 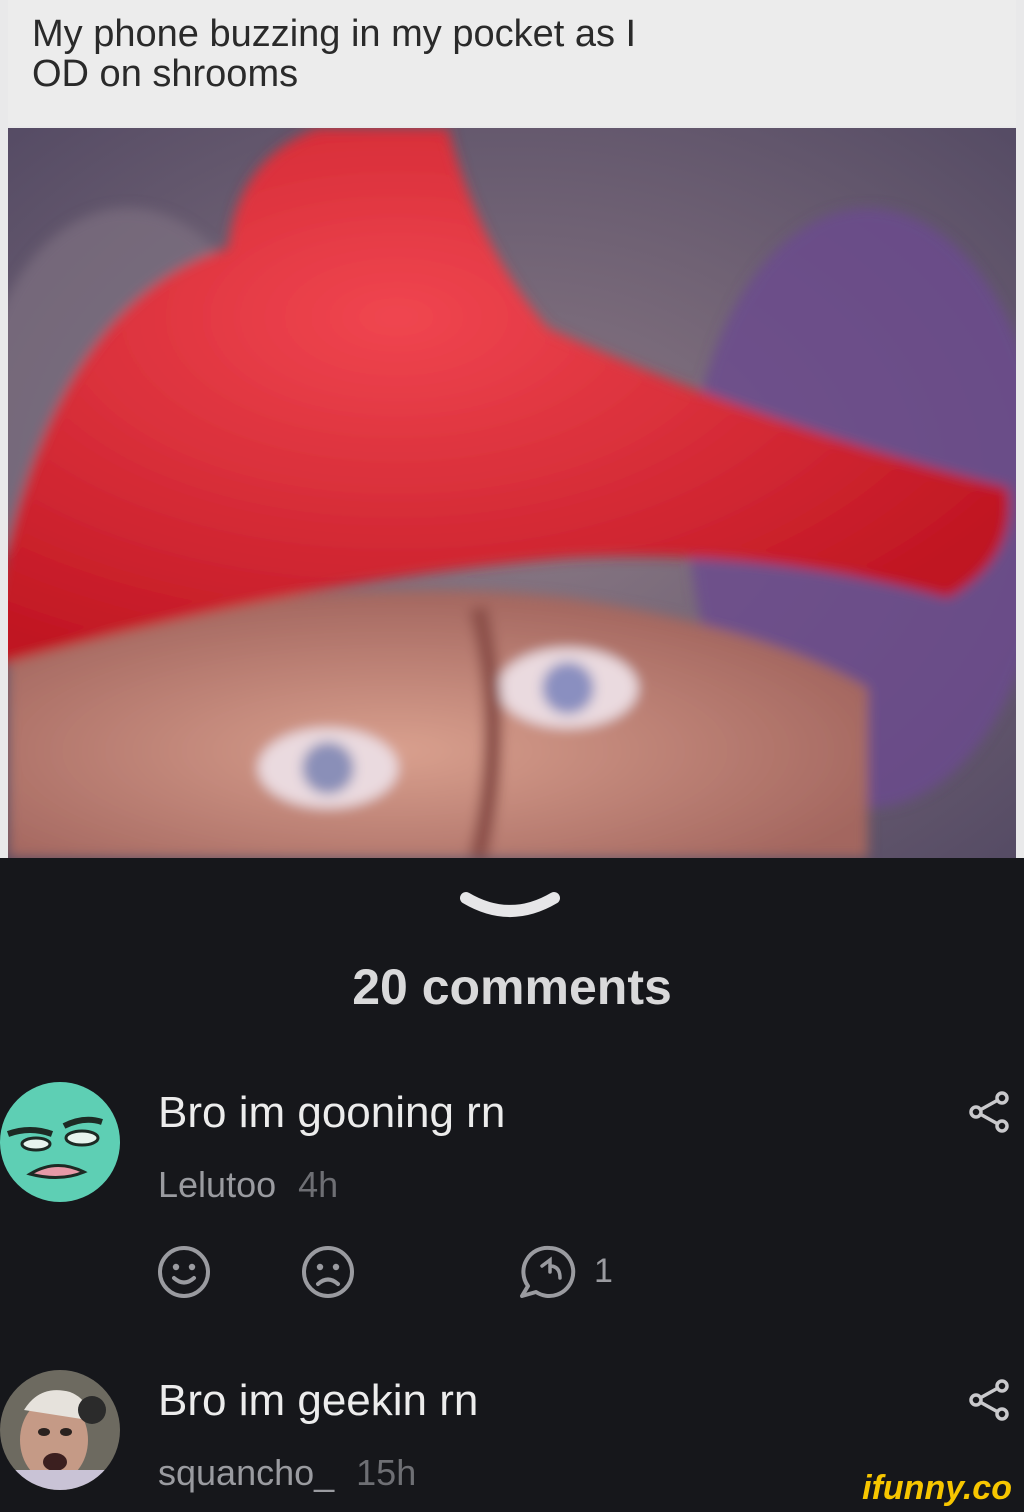 I want to click on comment-username: Lelutoo, so click(x=217, y=1184).